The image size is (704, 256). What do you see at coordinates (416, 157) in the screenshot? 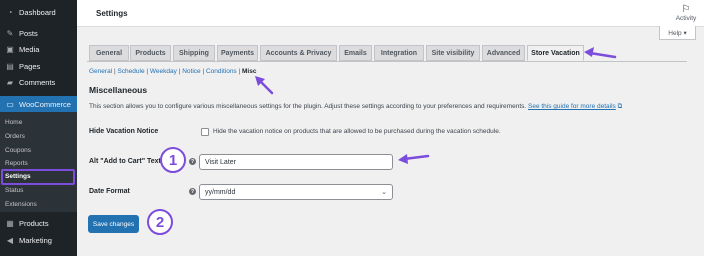
I see `arrow-to-input` at bounding box center [416, 157].